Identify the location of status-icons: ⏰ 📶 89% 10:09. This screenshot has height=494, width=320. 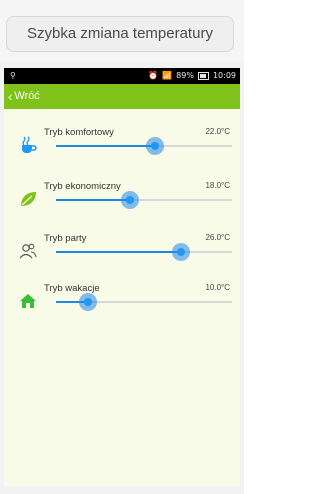
(192, 75).